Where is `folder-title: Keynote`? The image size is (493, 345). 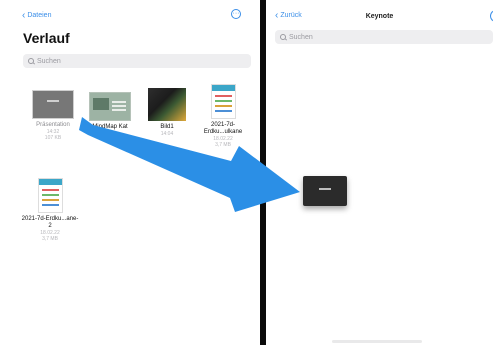 folder-title: Keynote is located at coordinates (379, 16).